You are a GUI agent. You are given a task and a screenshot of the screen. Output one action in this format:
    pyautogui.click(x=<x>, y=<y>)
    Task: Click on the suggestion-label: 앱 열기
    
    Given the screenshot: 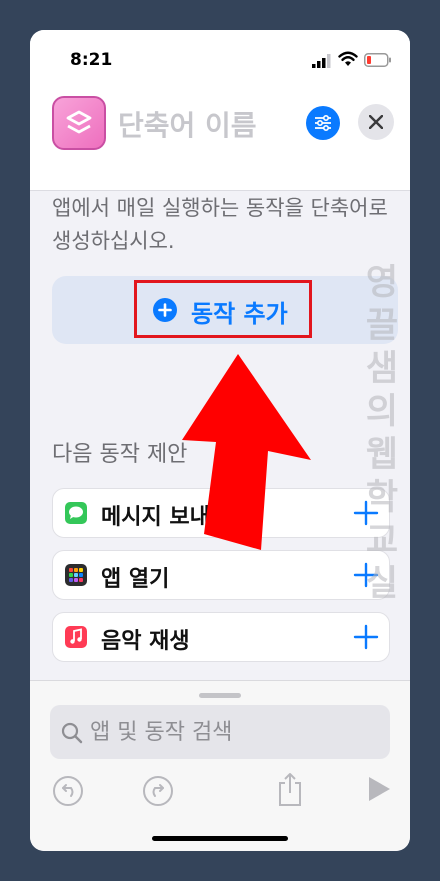 What is the action you would take?
    pyautogui.click(x=135, y=579)
    